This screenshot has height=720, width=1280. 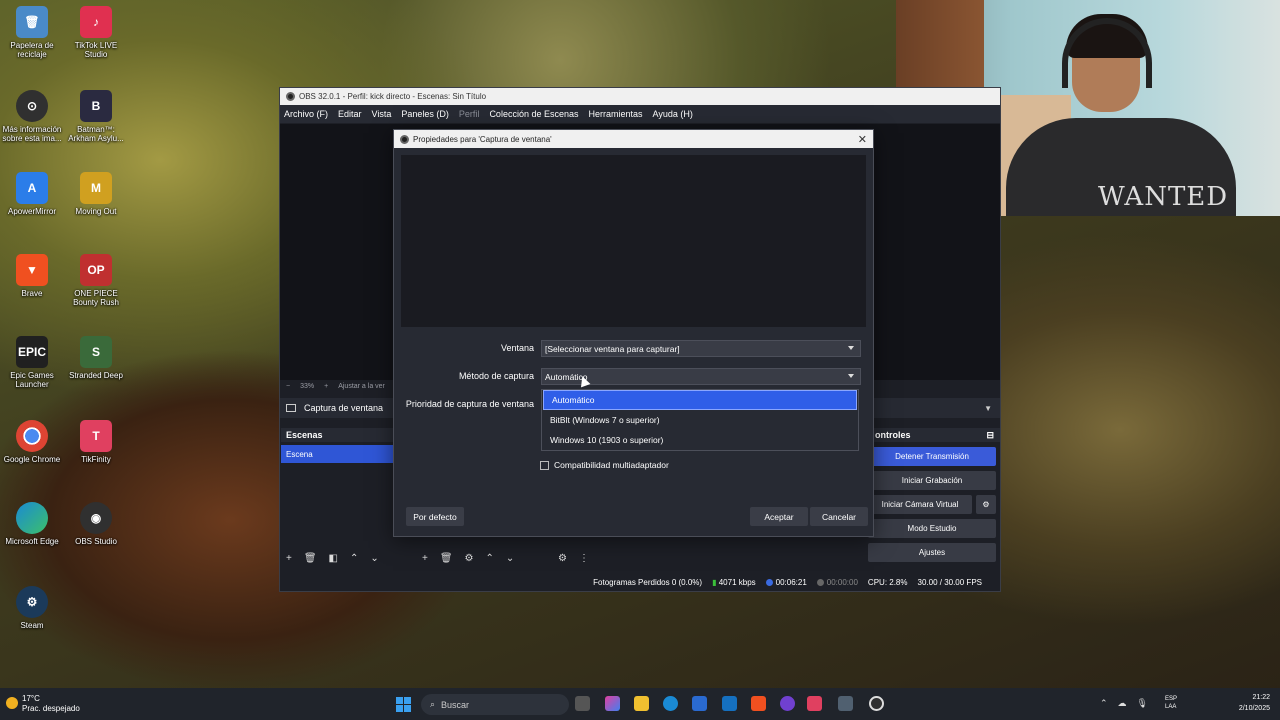 I want to click on mixer-more-icon: ⋮, so click(x=584, y=558).